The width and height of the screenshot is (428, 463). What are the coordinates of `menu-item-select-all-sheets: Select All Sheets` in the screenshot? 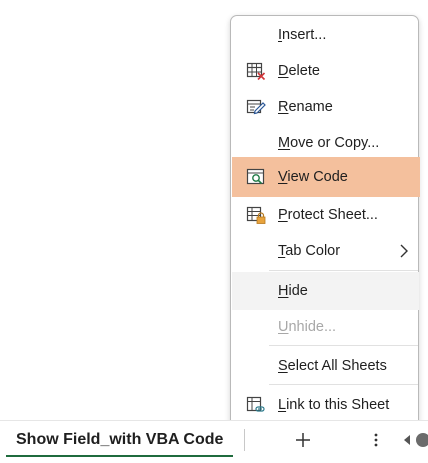 It's located at (325, 366).